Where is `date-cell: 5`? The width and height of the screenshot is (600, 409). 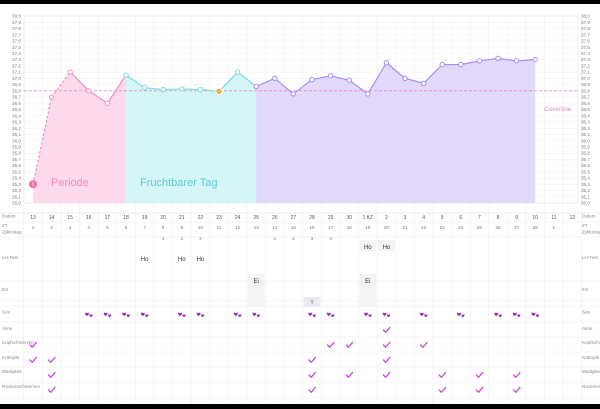 date-cell: 5 is located at coordinates (442, 218).